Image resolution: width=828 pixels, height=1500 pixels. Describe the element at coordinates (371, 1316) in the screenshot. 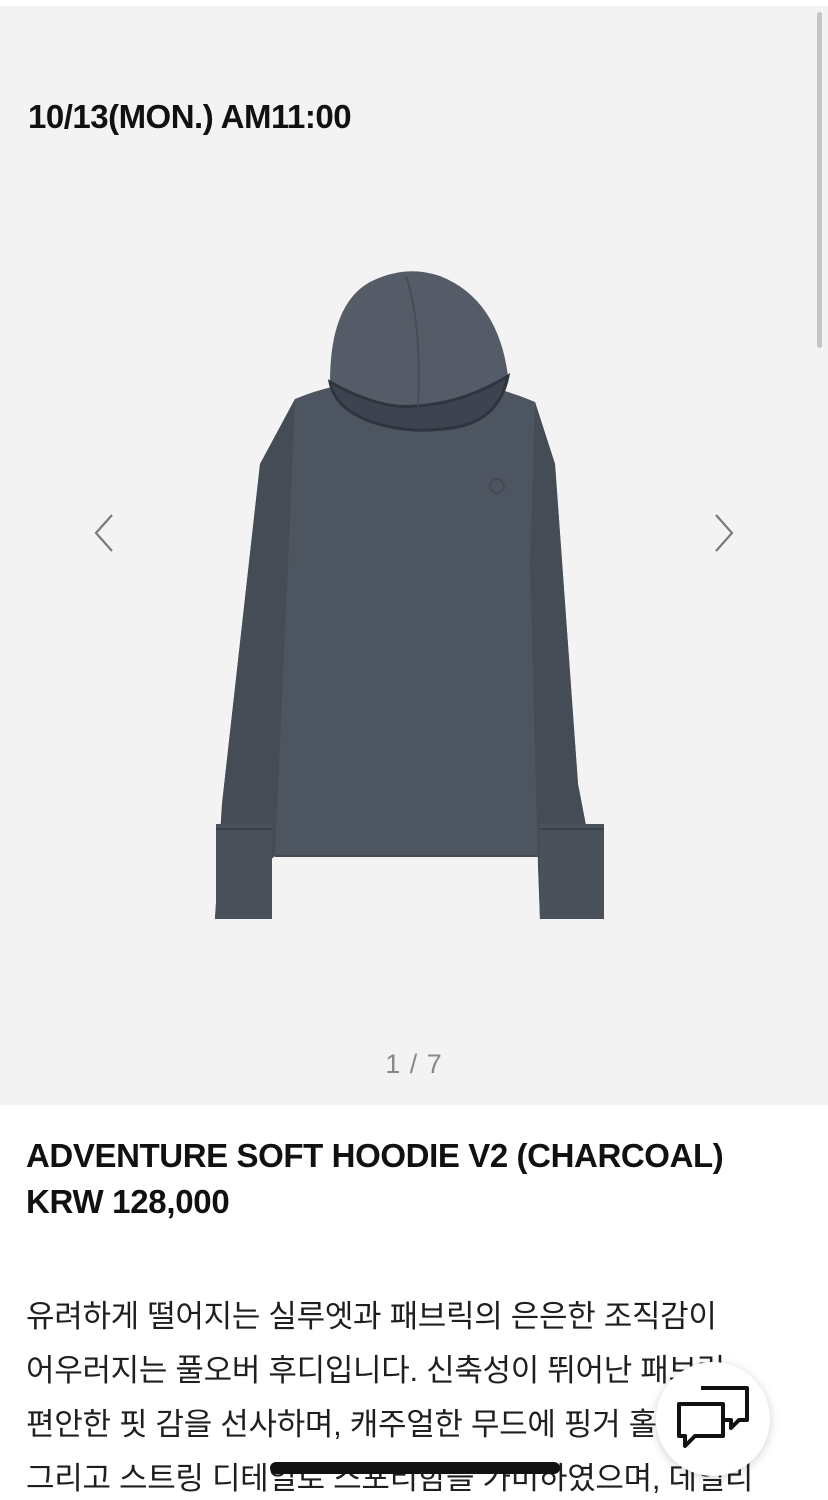

I see `description-line: 유려하게 떨어지는 실루엣과 패브릭의 은은한 조직감이` at that location.